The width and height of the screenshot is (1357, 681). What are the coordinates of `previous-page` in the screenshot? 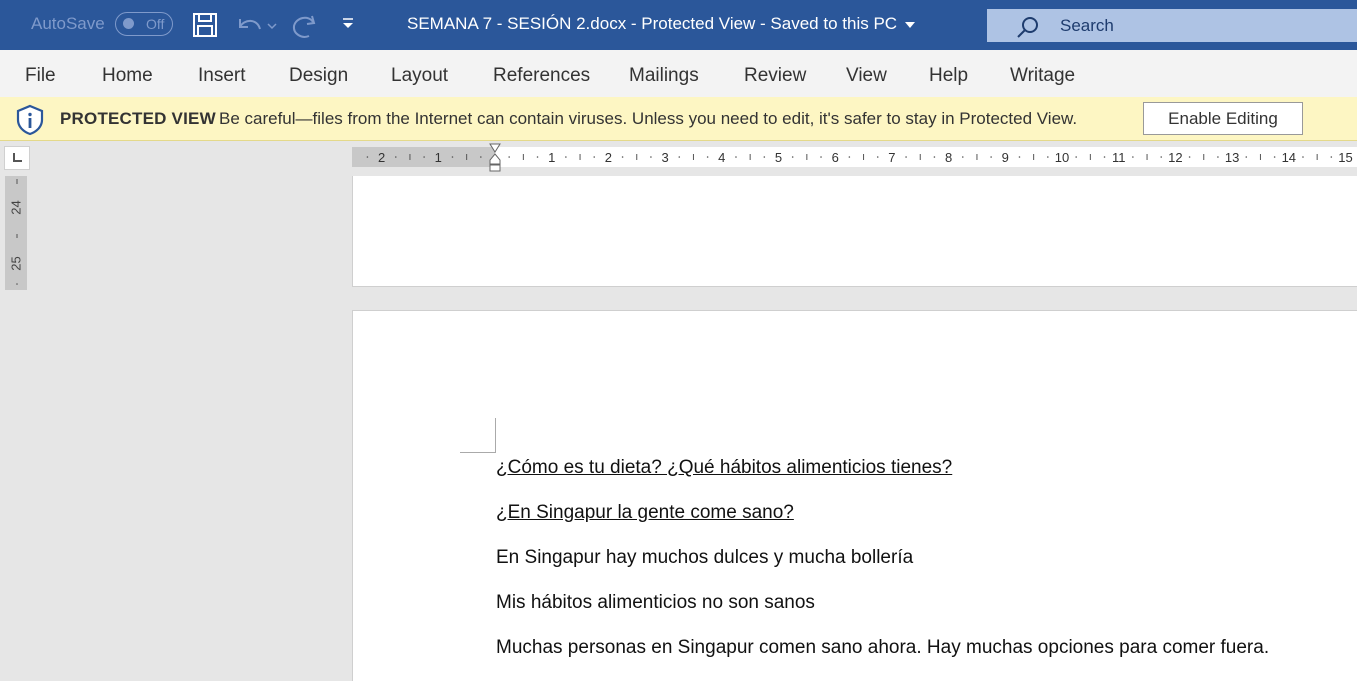 It's located at (854, 231).